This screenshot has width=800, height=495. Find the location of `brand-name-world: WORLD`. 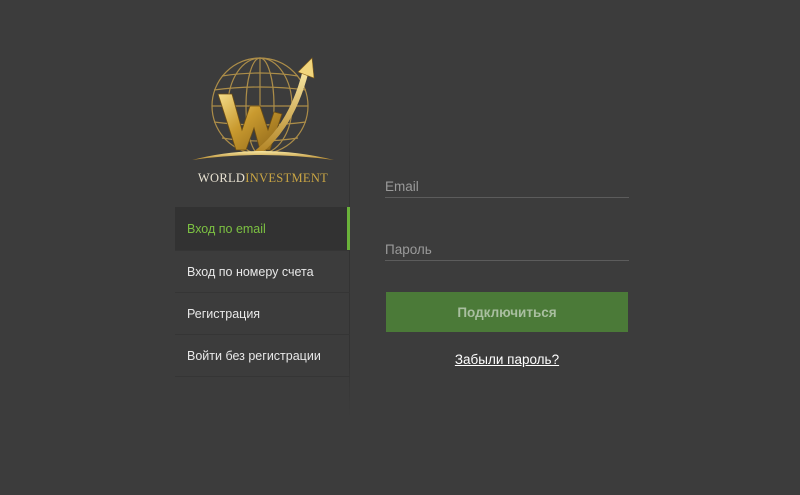

brand-name-world: WORLD is located at coordinates (221, 178).